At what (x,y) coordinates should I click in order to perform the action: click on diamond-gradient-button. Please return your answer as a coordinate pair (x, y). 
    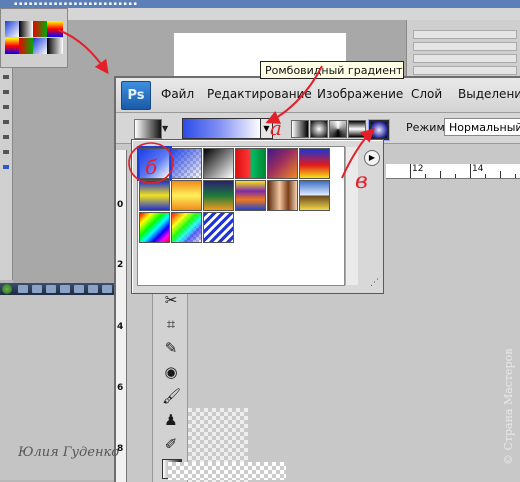
    Looking at the image, I should click on (379, 130).